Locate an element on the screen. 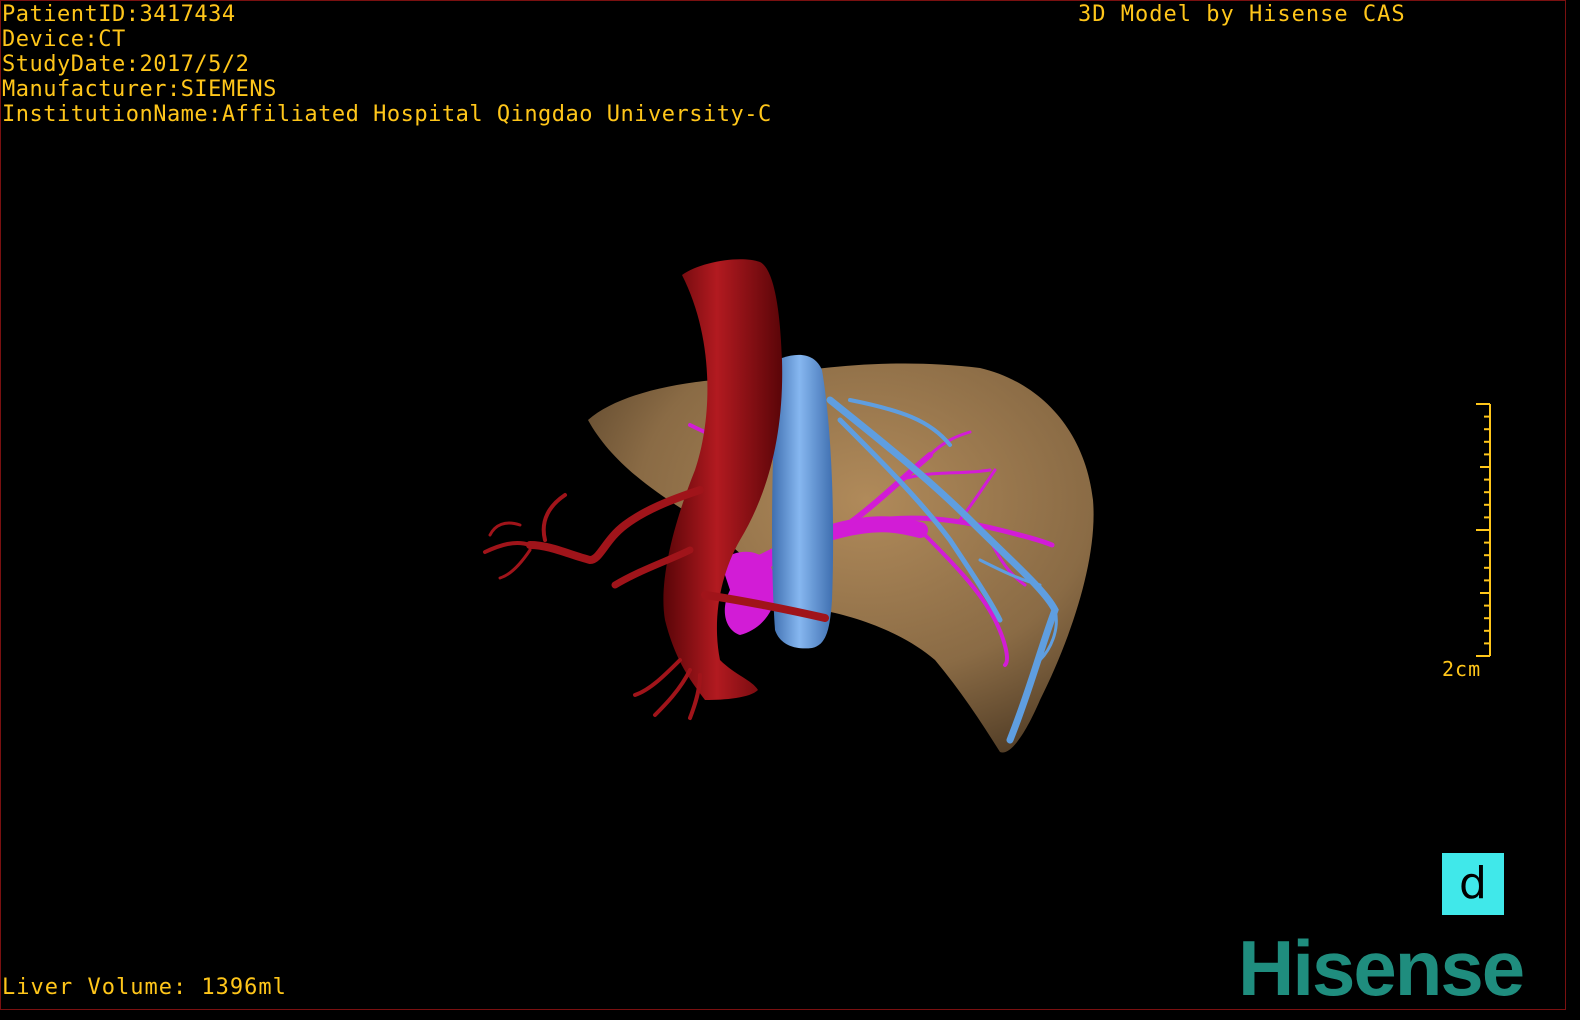 The width and height of the screenshot is (1580, 1020). scale-bar-label: 2cm is located at coordinates (1462, 669).